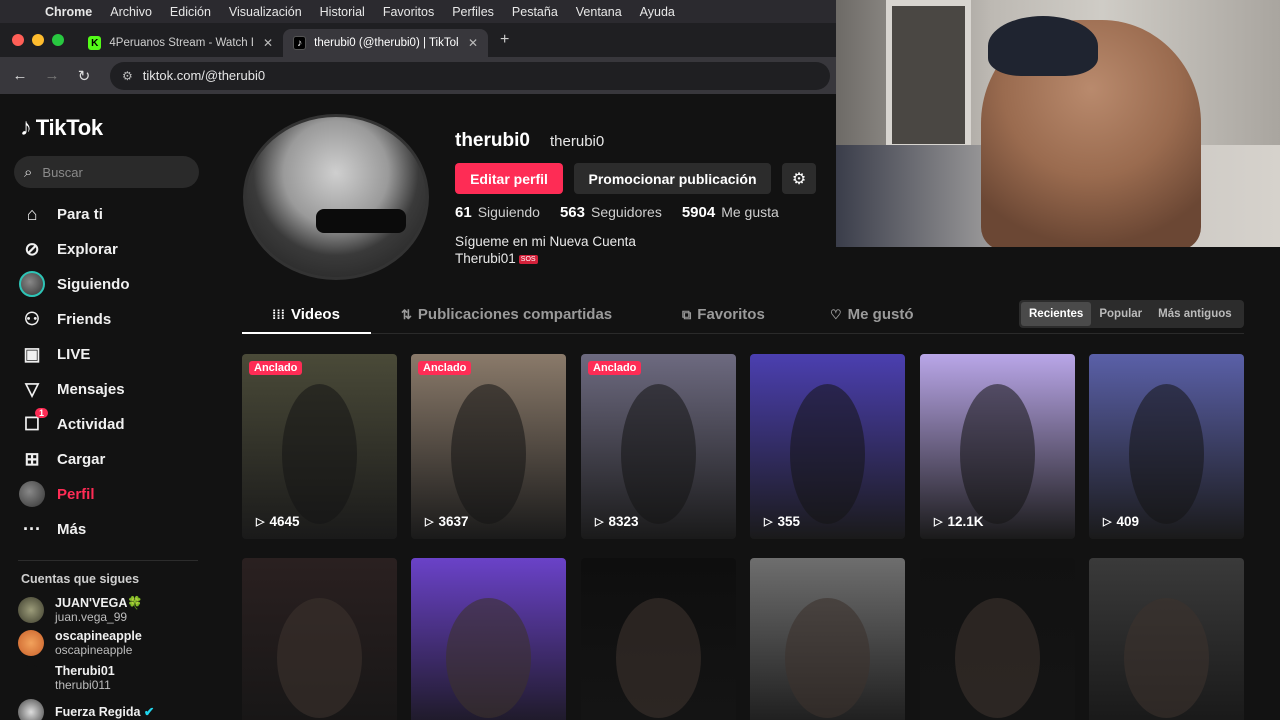 Image resolution: width=1280 pixels, height=720 pixels. Describe the element at coordinates (41, 413) in the screenshot. I see `notification-badge: 1` at that location.